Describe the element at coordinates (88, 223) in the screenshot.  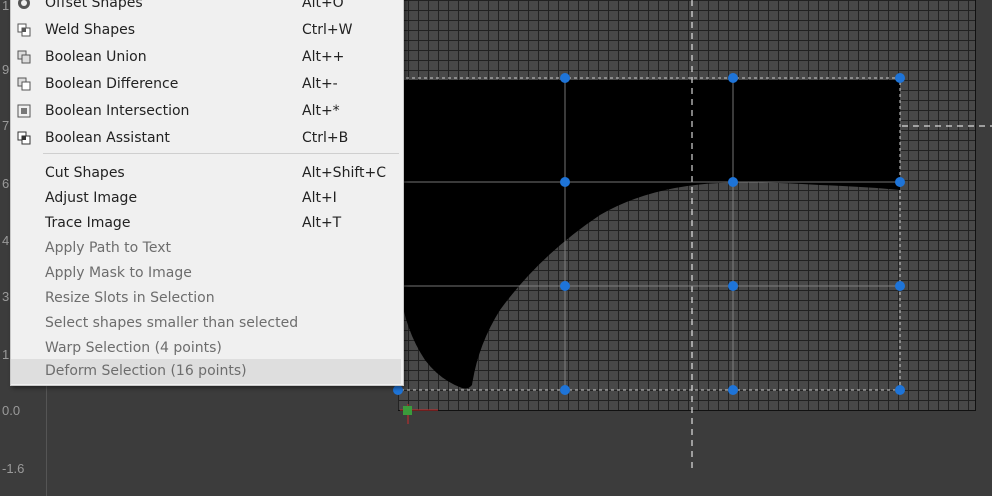
I see `menu-item-label: Trace Image` at that location.